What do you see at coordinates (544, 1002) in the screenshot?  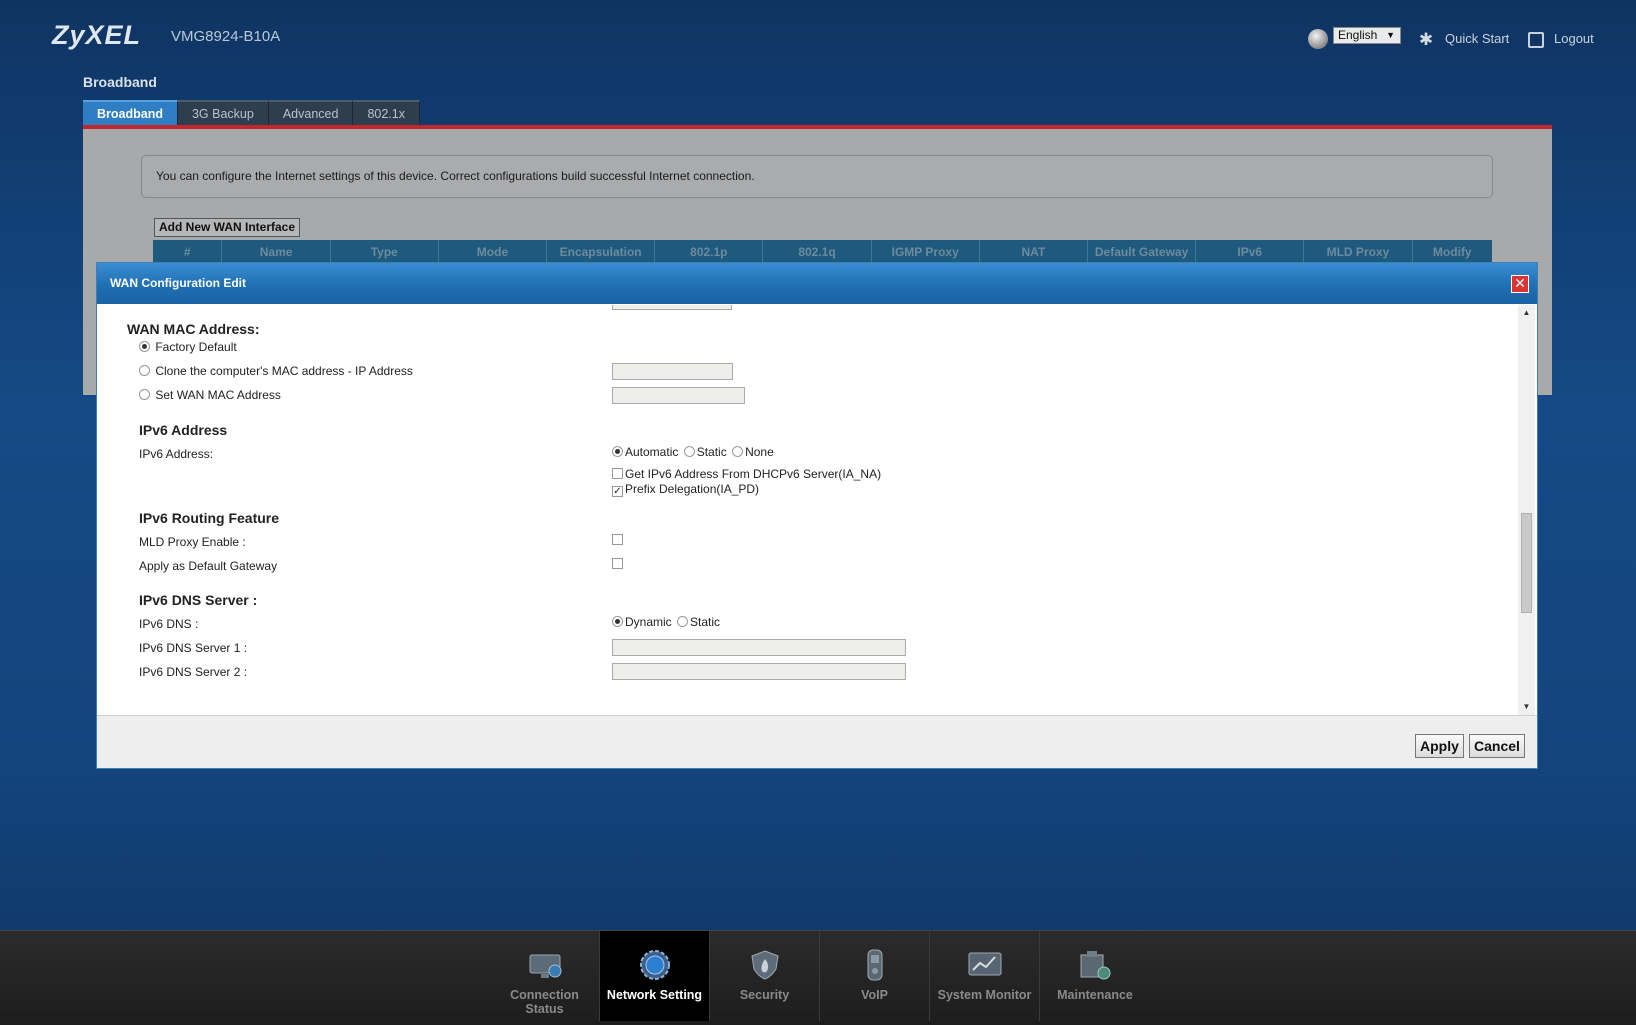 I see `nav-label: Connection Status` at bounding box center [544, 1002].